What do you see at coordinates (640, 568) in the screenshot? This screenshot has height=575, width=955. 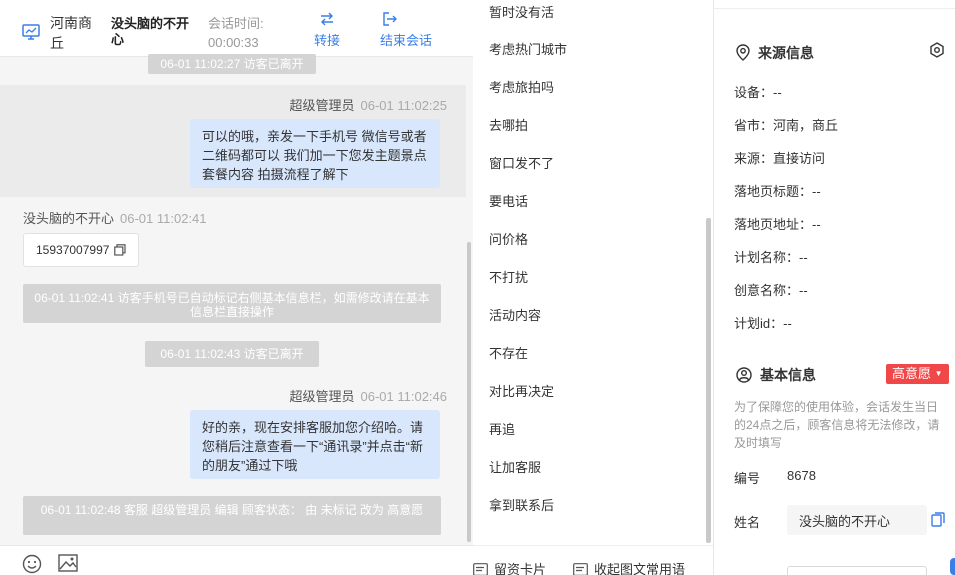 I see `collapse-phrases-label: 收起图文常用语` at bounding box center [640, 568].